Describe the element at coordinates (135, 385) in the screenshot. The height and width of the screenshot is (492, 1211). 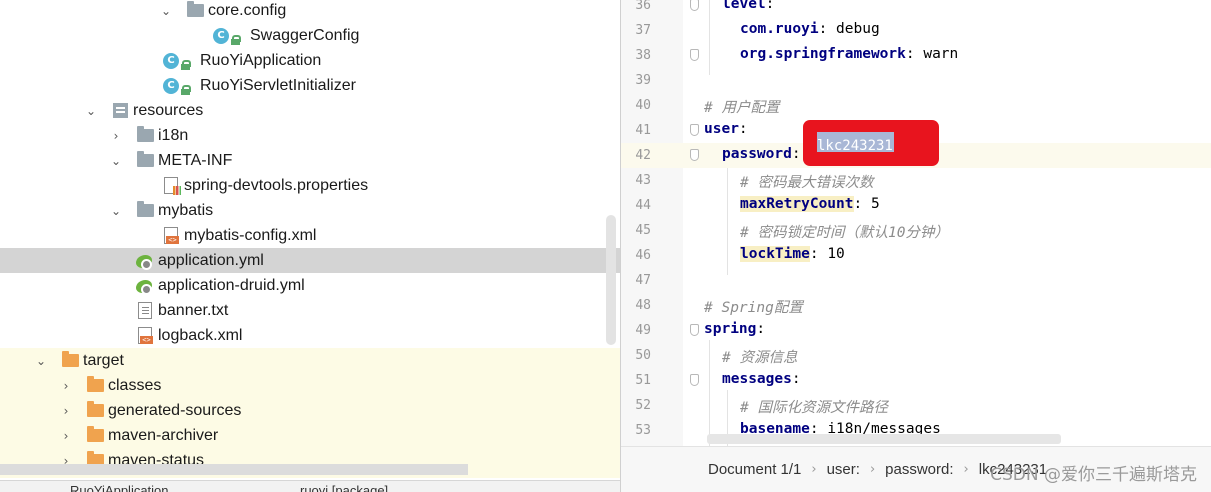
I see `tree-item-label: classes` at that location.